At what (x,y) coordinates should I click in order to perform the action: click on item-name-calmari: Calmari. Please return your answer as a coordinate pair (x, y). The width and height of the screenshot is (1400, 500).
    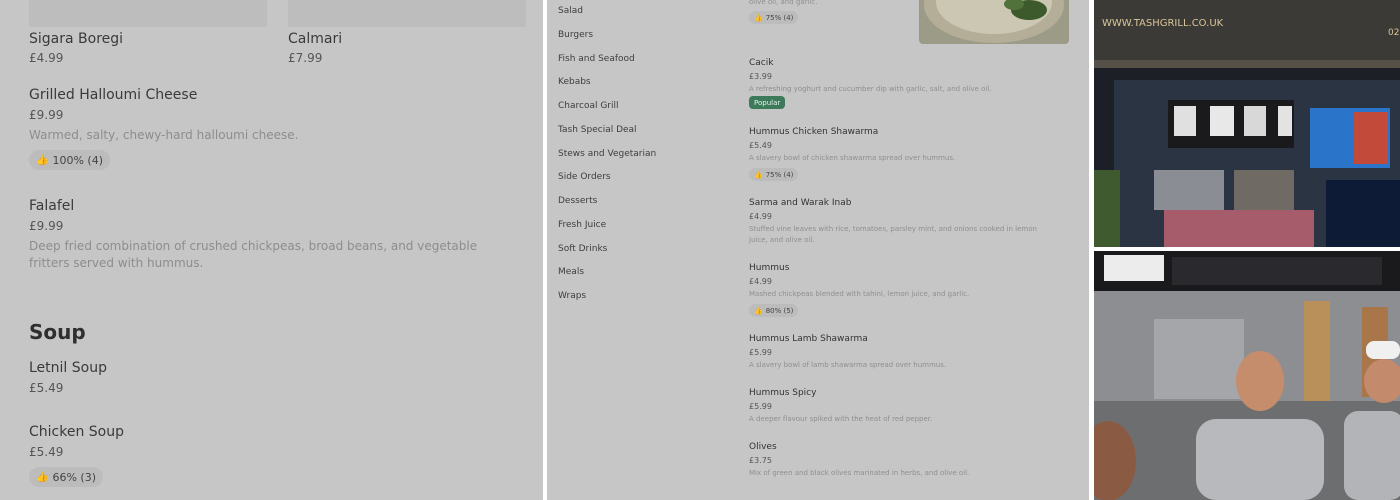
    Looking at the image, I should click on (315, 39).